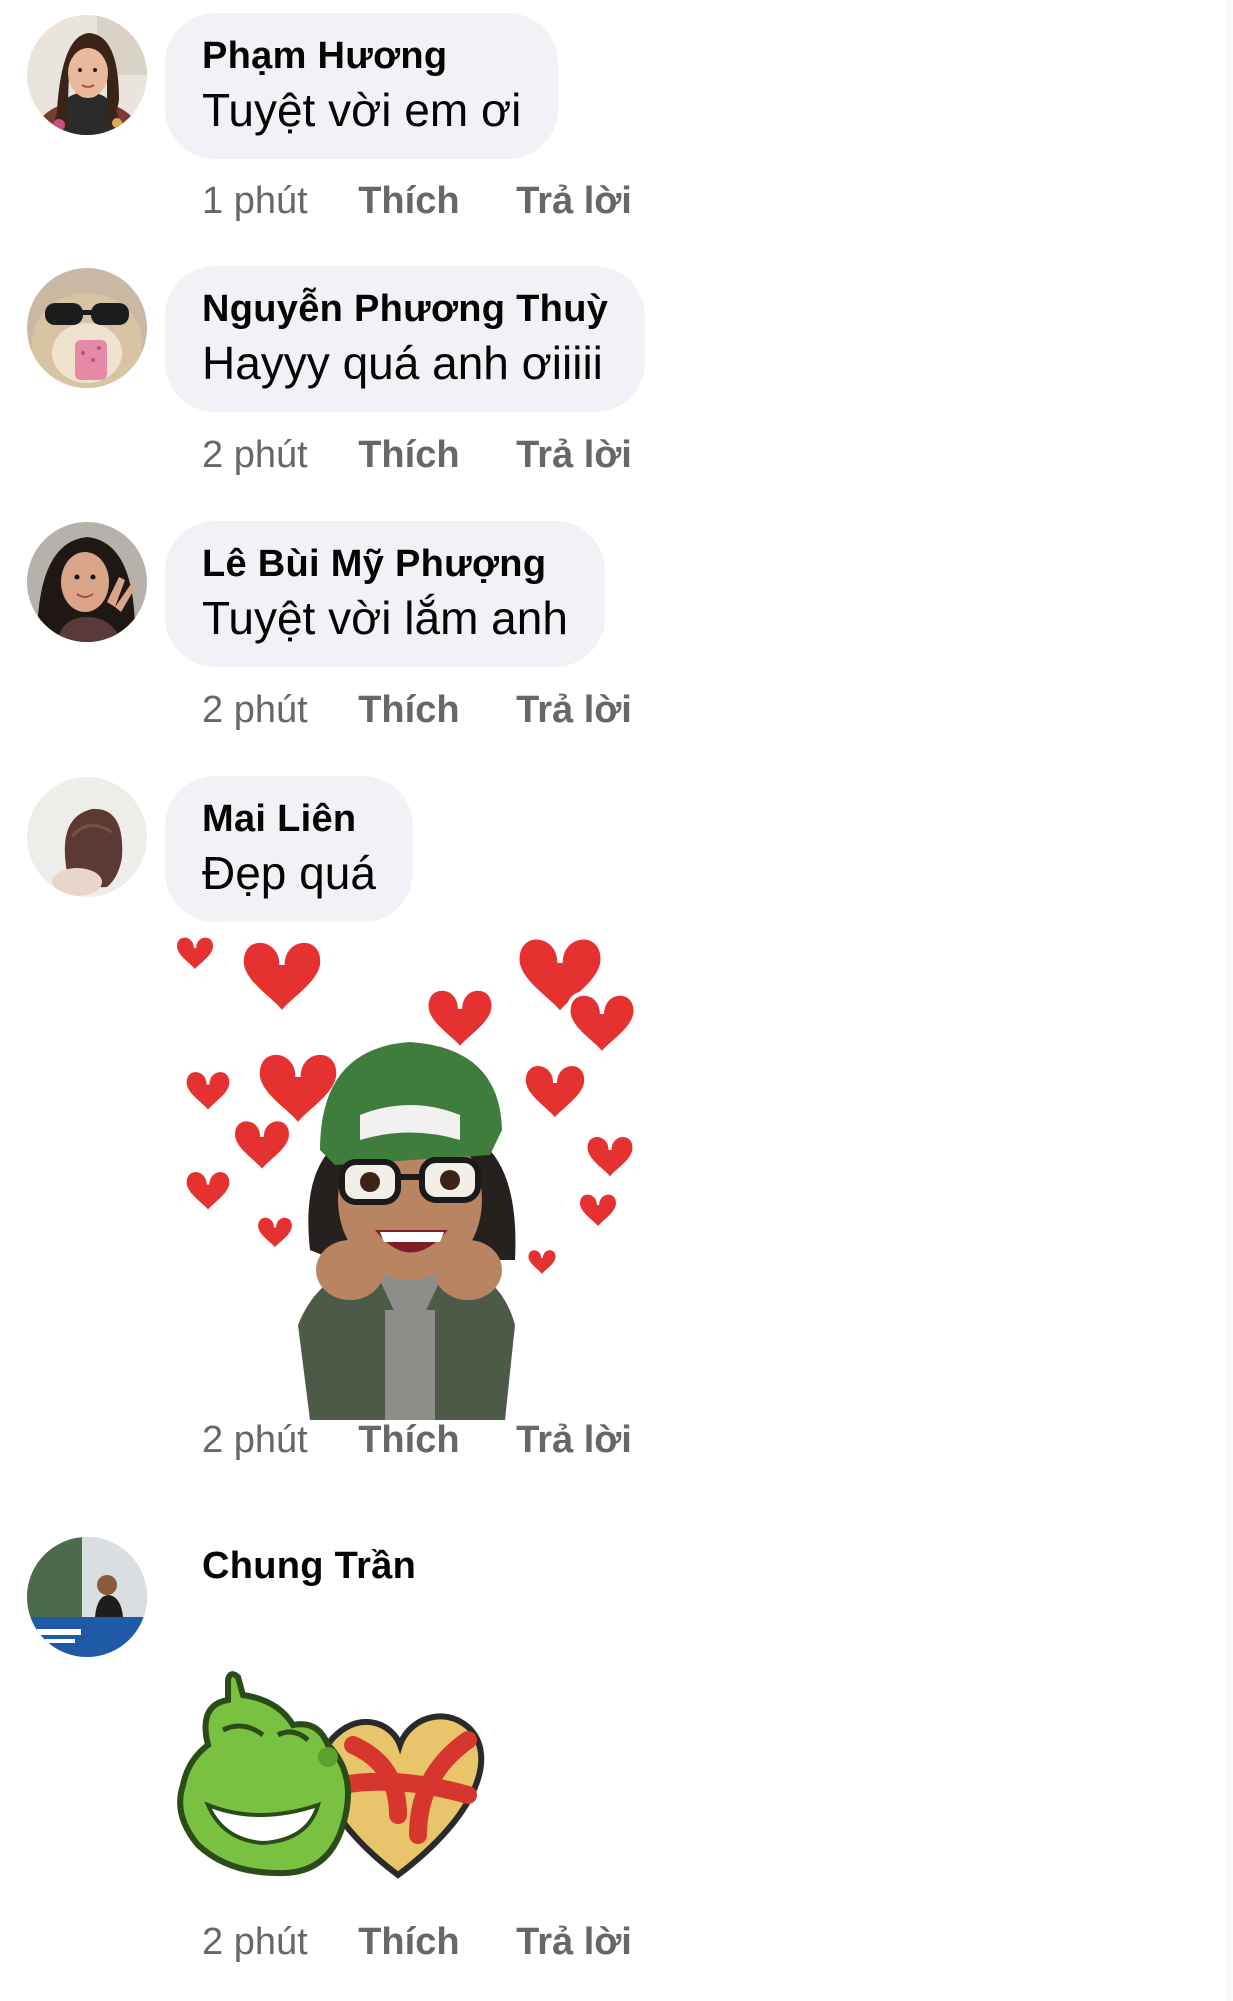 This screenshot has height=2001, width=1233. I want to click on scroll-edge, so click(1229, 1000).